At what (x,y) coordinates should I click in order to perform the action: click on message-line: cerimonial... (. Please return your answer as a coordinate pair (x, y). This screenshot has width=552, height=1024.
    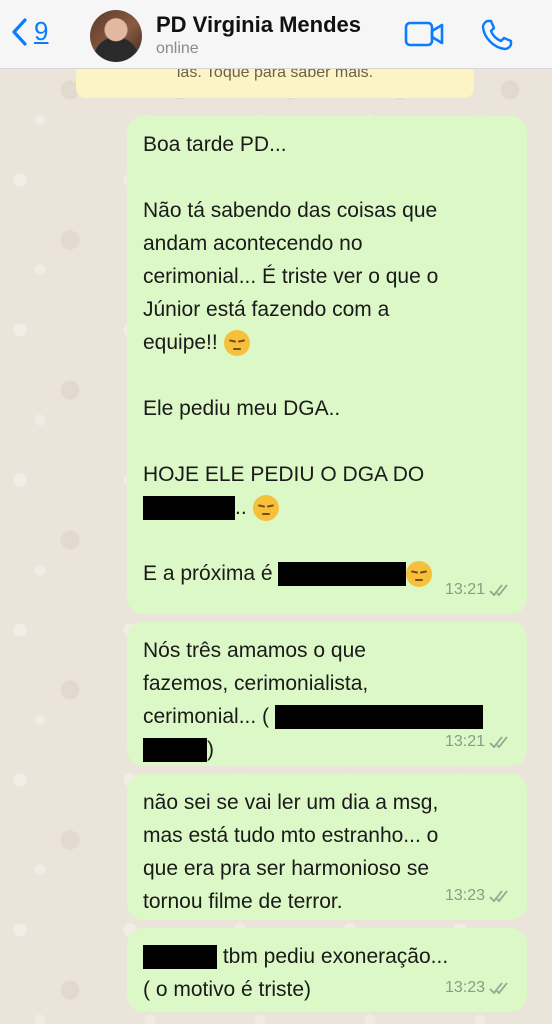
    Looking at the image, I should click on (206, 716).